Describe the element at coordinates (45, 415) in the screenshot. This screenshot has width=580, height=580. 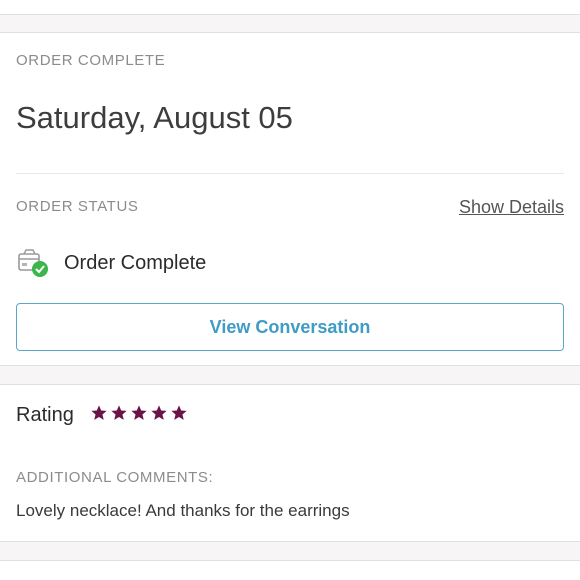
I see `rating-label: Rating` at that location.